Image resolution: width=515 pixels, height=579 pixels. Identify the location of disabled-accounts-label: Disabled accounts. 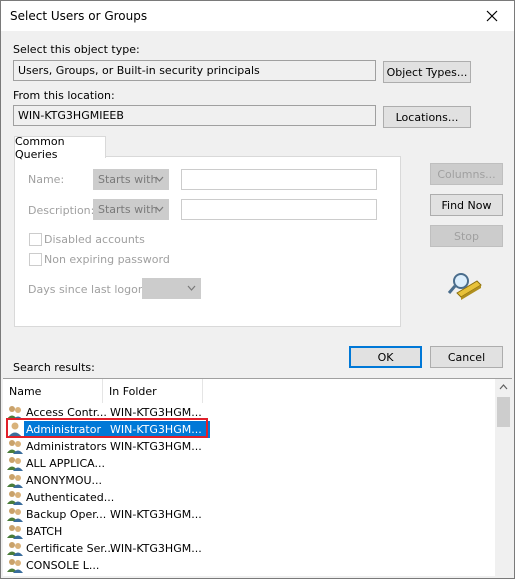
(94, 239).